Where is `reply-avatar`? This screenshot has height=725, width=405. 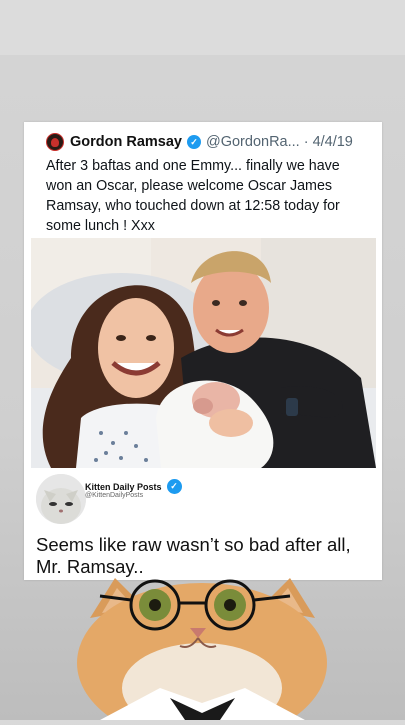 reply-avatar is located at coordinates (61, 499).